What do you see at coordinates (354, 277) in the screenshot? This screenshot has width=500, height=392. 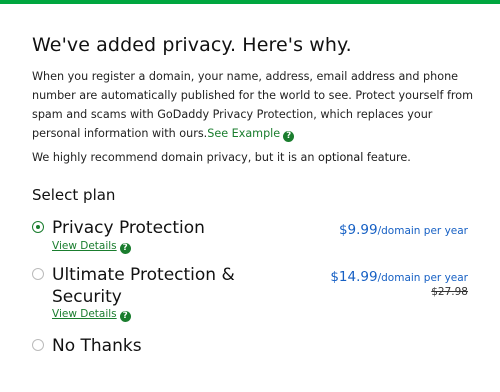 I see `price-amount: $14.99` at bounding box center [354, 277].